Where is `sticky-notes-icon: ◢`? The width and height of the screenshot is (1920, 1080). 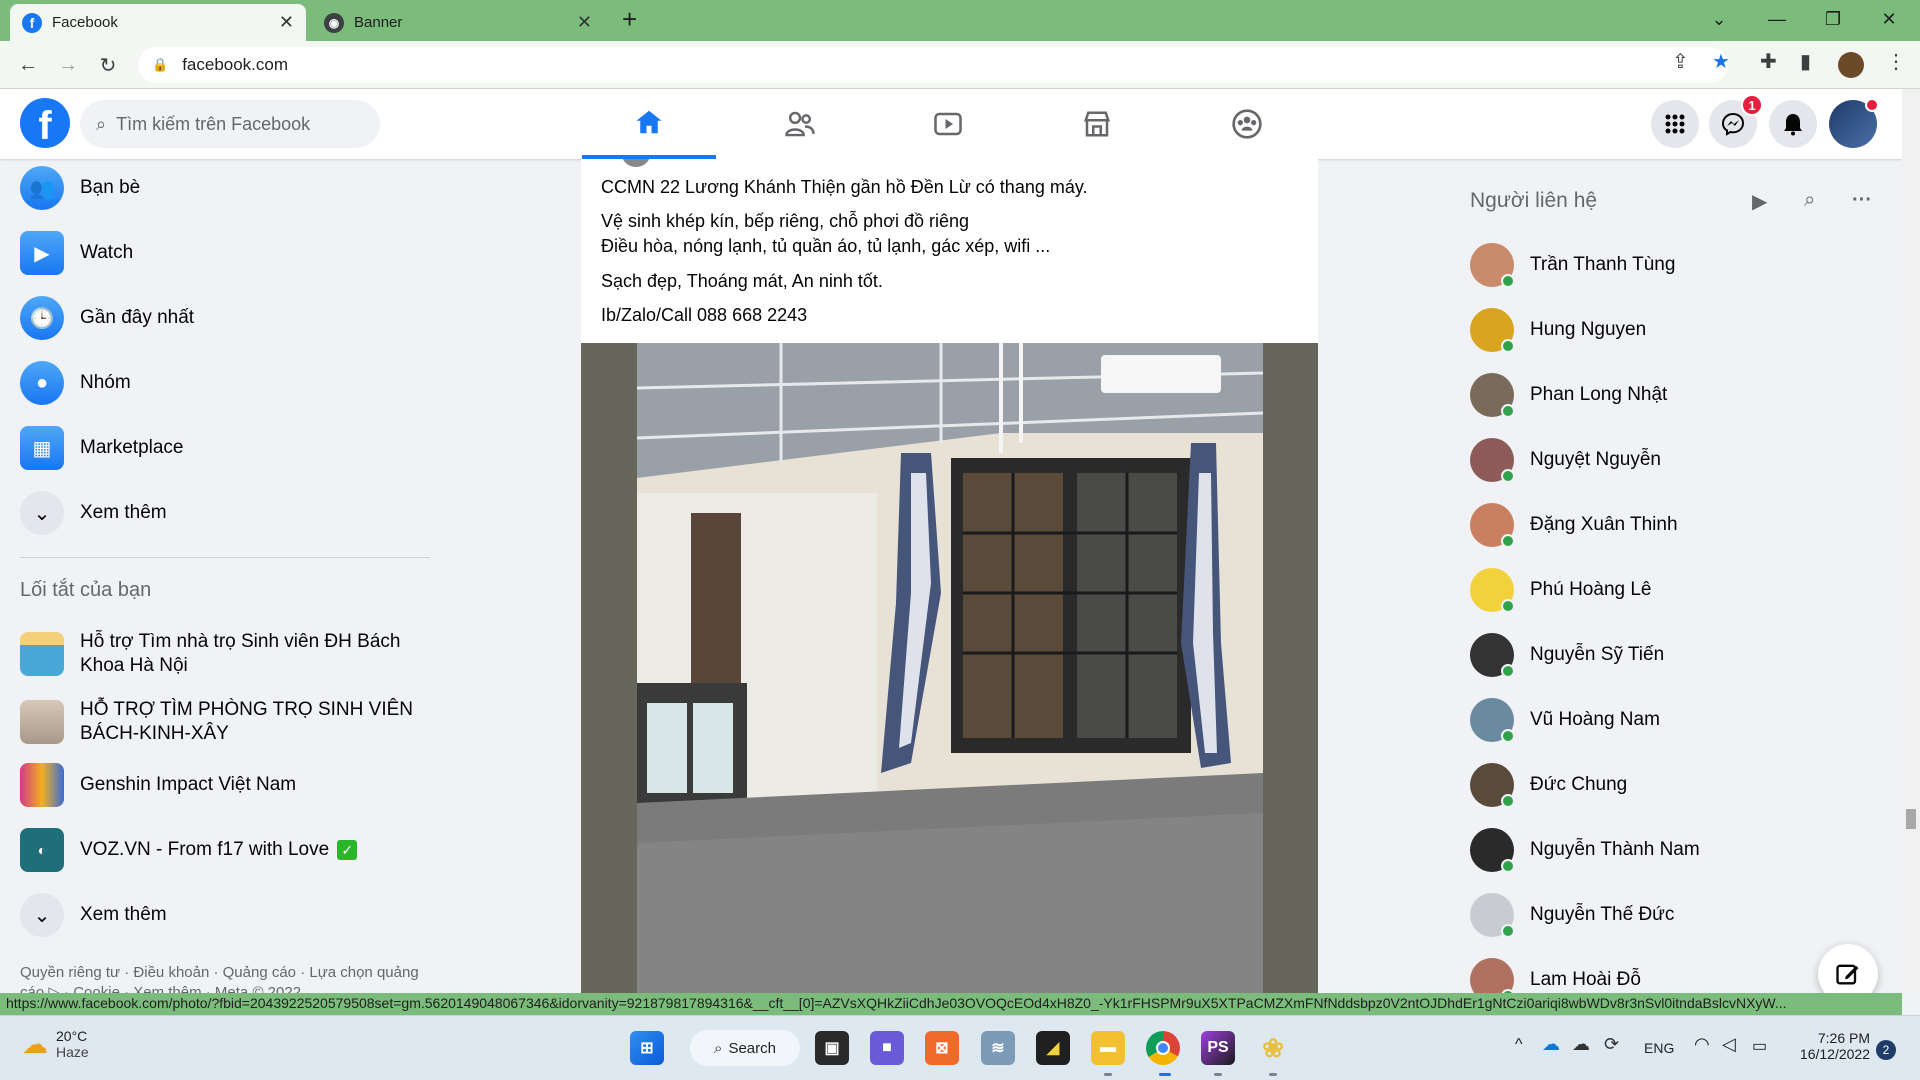
sticky-notes-icon: ◢ is located at coordinates (1053, 1048).